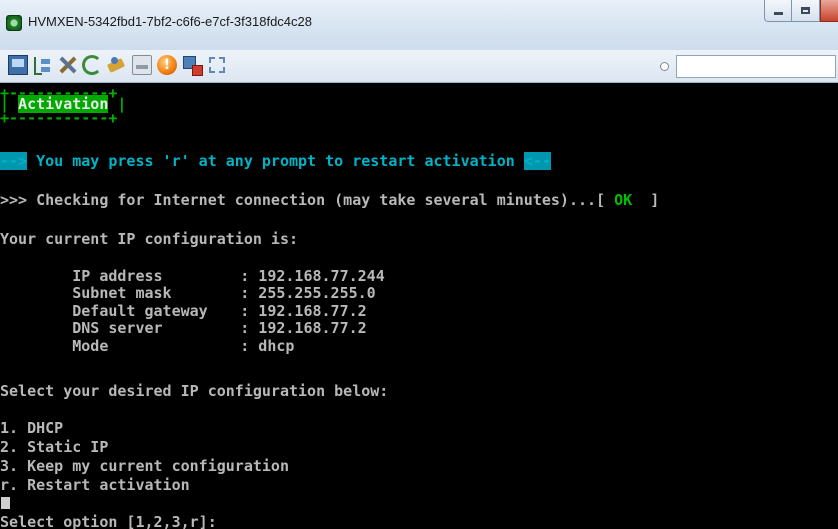 The width and height of the screenshot is (838, 529). What do you see at coordinates (117, 276) in the screenshot?
I see `config-label: IP address` at bounding box center [117, 276].